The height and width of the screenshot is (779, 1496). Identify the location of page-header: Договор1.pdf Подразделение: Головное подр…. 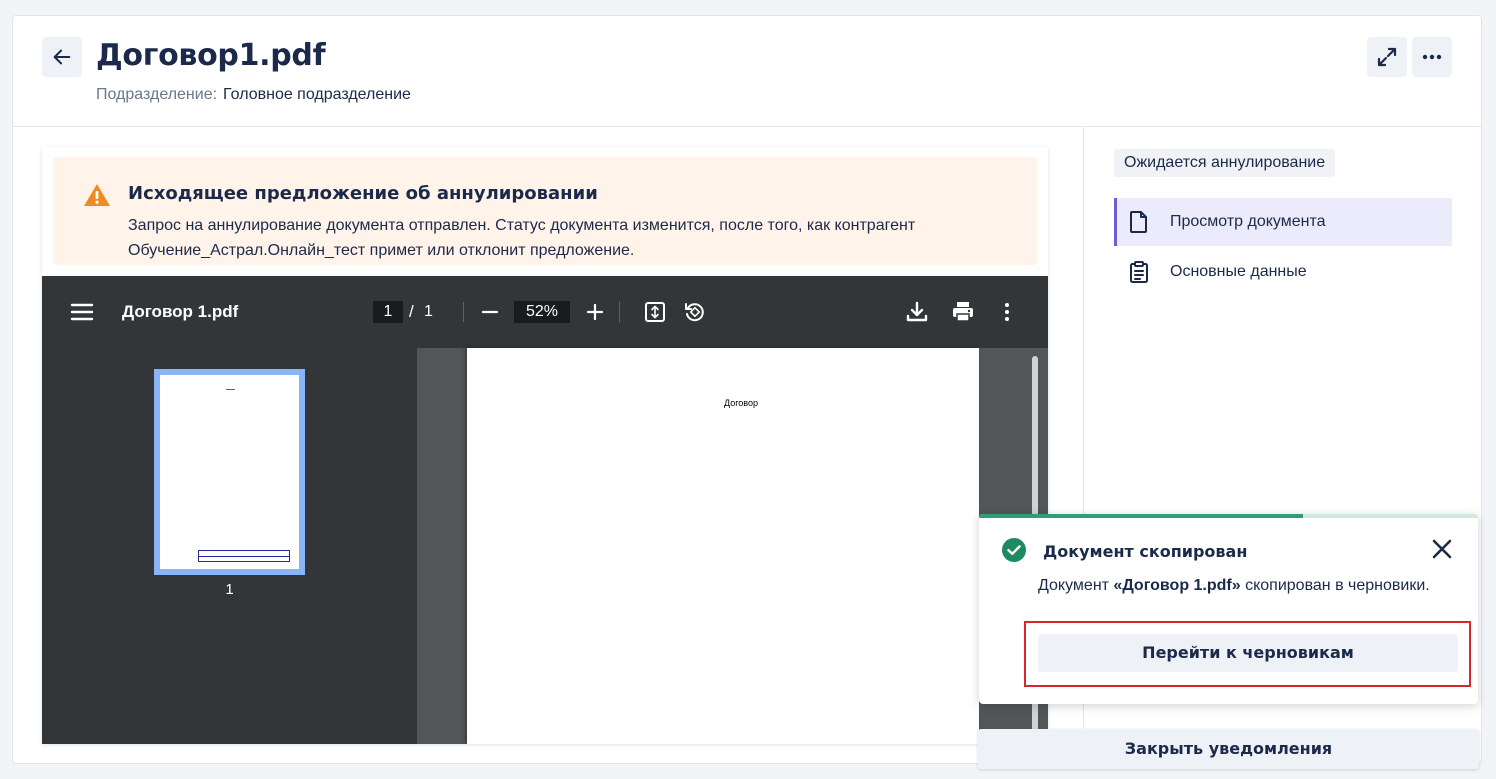
(747, 71).